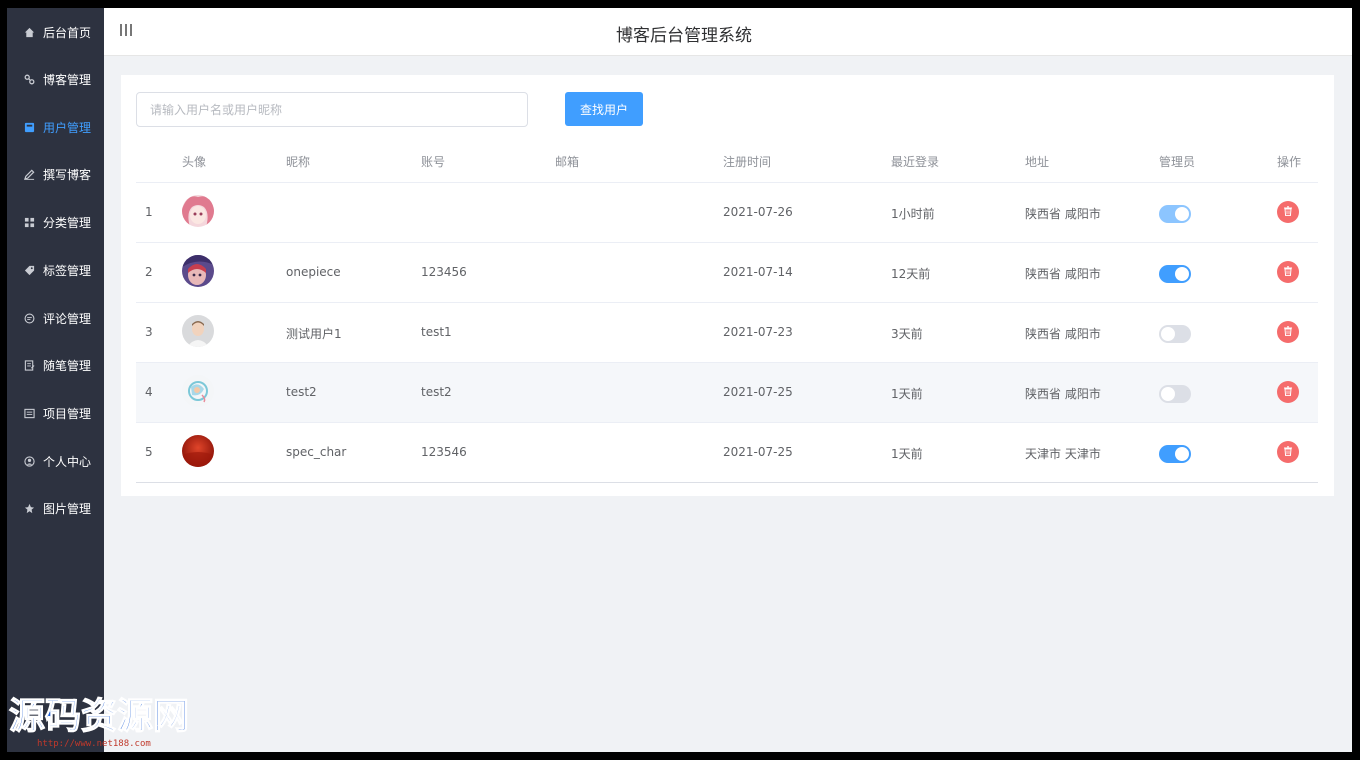  I want to click on column-header-registered: 注册时间, so click(747, 162).